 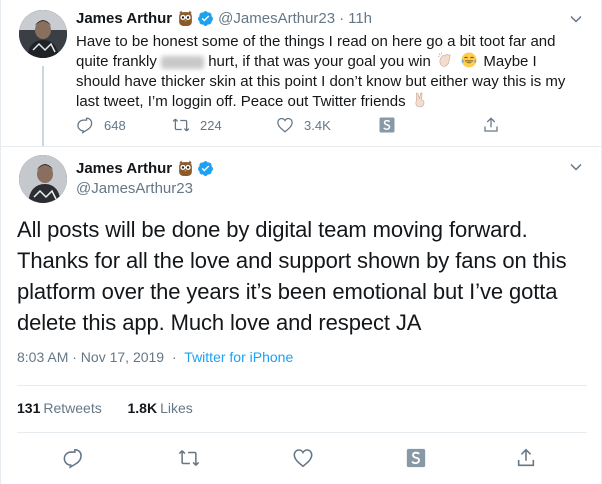 I want to click on like-button: 3.4K, so click(x=303, y=125).